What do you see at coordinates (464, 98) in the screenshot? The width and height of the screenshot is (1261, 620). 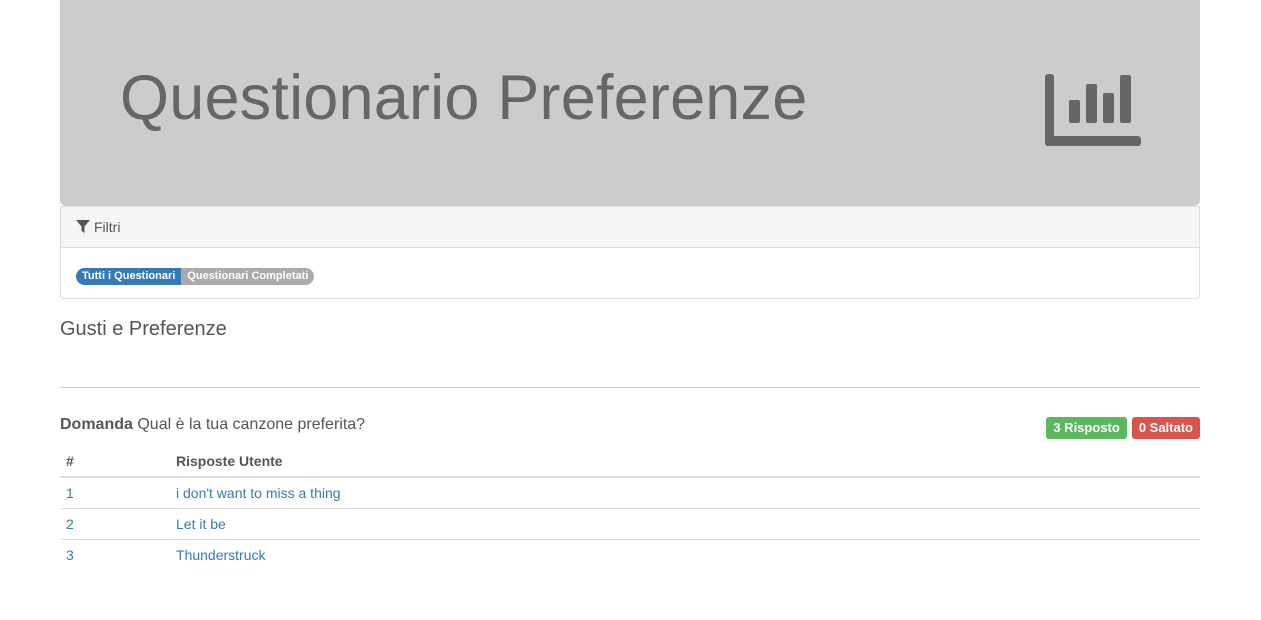 I see `page-title: Questionario Preferenze` at bounding box center [464, 98].